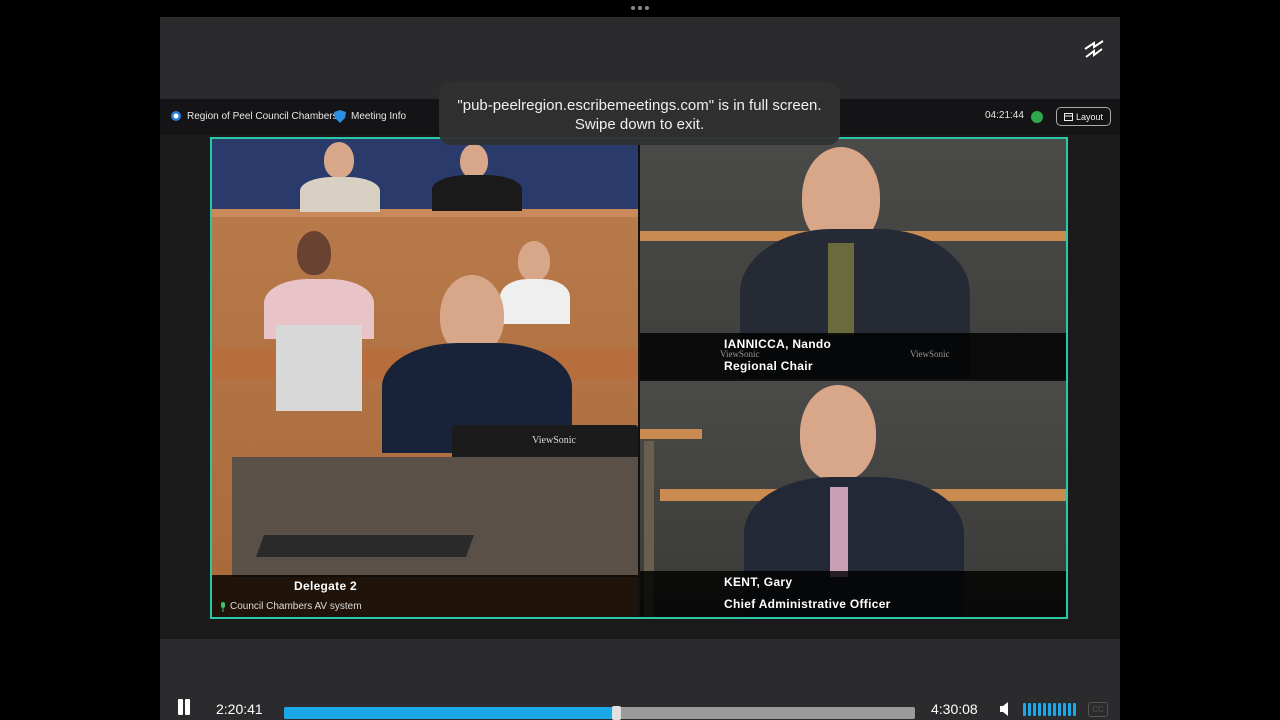 The image size is (1280, 720). What do you see at coordinates (554, 440) in the screenshot?
I see `monitor-brand: ViewSonic` at bounding box center [554, 440].